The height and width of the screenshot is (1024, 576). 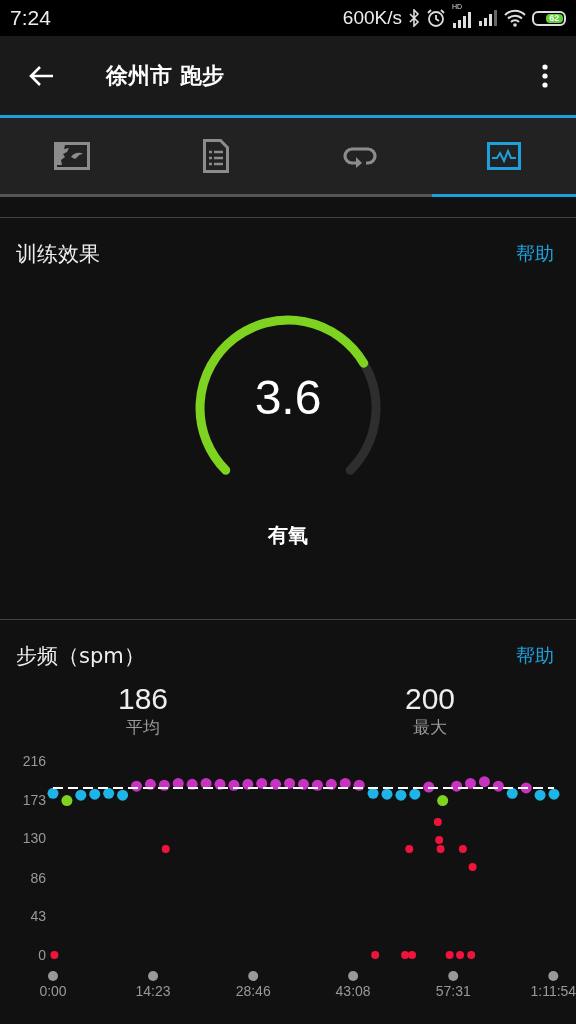 What do you see at coordinates (430, 727) in the screenshot?
I see `stat-label: 最大` at bounding box center [430, 727].